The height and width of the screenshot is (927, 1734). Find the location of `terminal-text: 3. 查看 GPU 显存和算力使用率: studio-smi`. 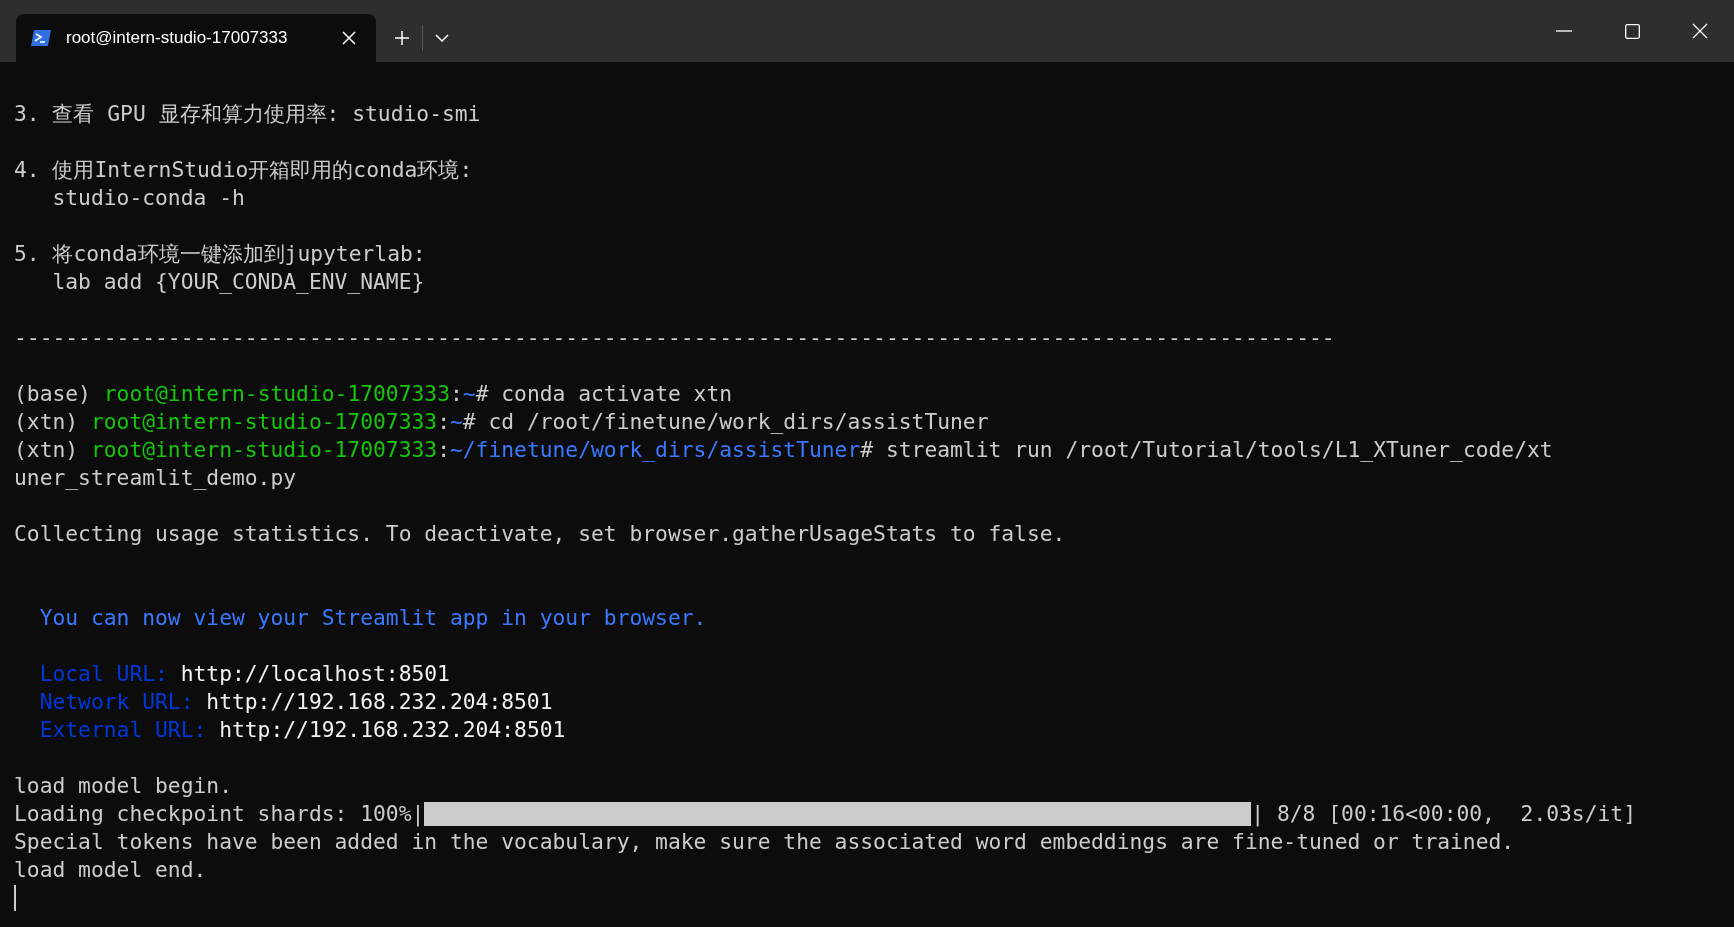

terminal-text: 3. 查看 GPU 显存和算力使用率: studio-smi is located at coordinates (247, 114).